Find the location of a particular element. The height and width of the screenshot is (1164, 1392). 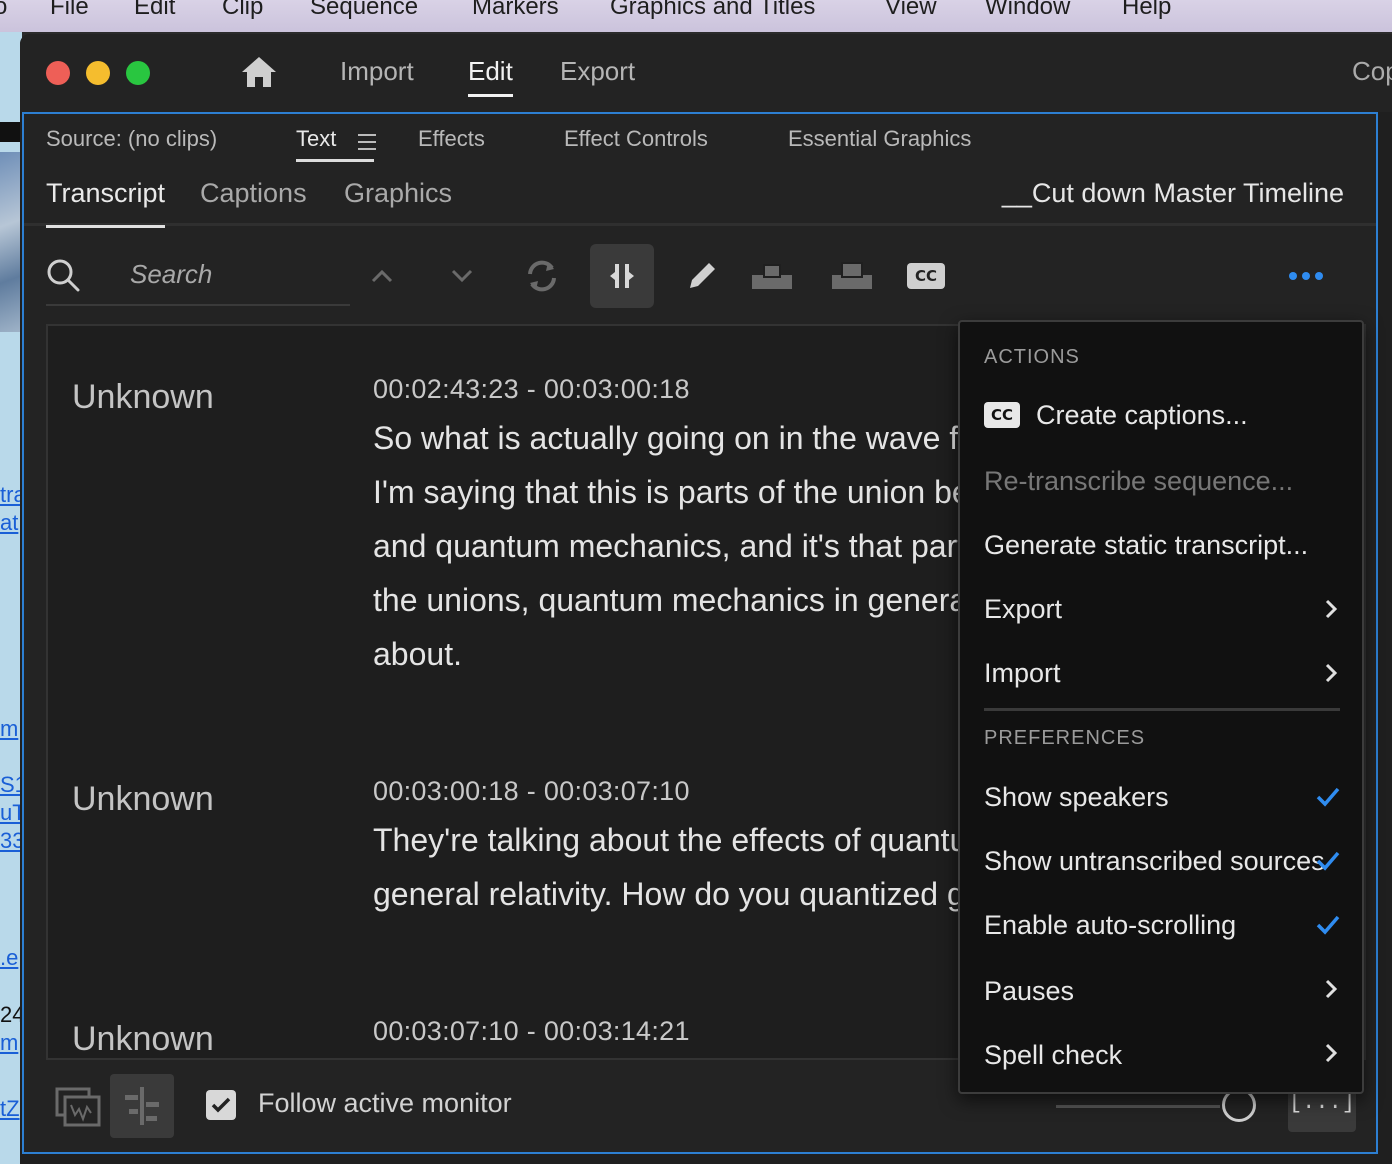

menu-item-export: Export is located at coordinates (1023, 609).